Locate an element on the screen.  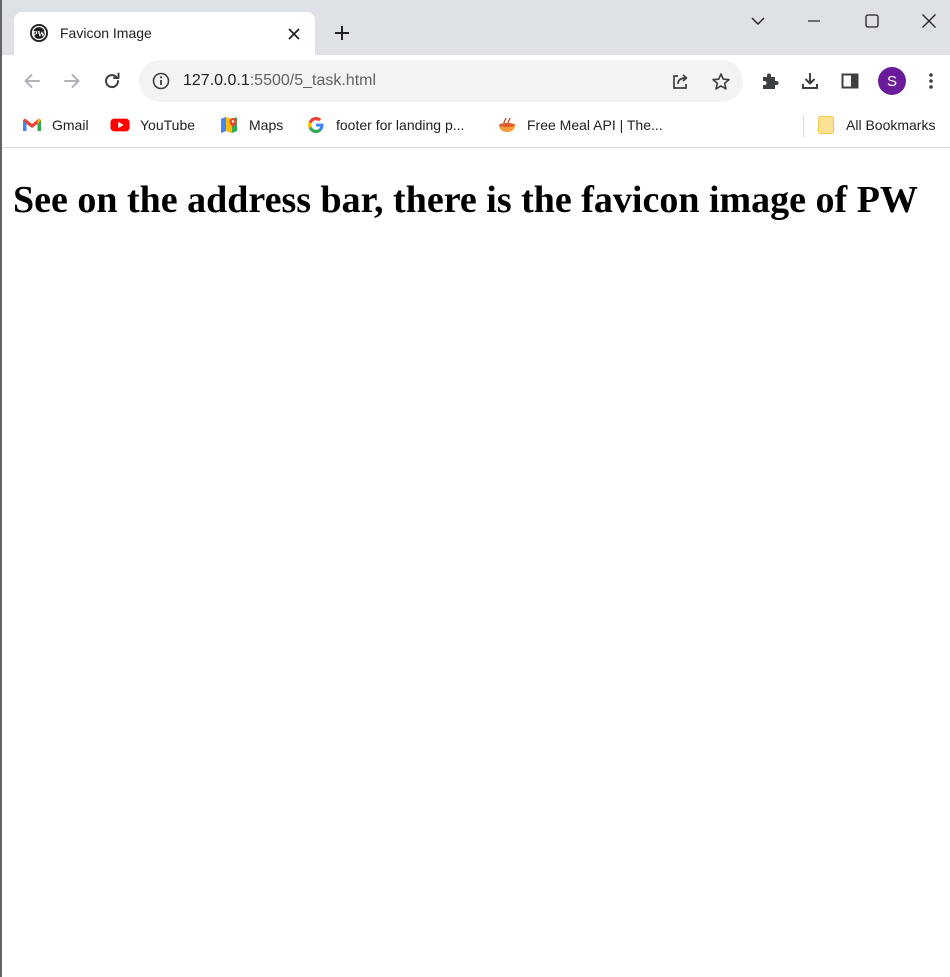
forward-arrow-icon is located at coordinates (72, 81).